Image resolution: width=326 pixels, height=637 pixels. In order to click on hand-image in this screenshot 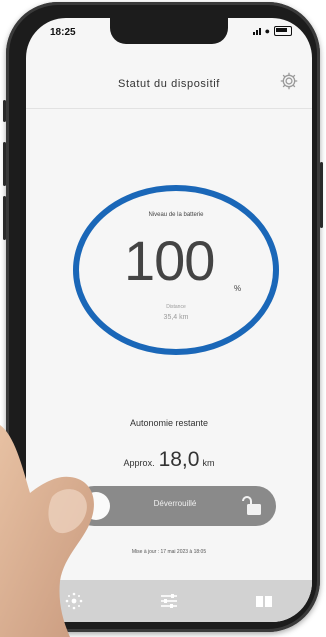, I will do `click(47, 531)`.